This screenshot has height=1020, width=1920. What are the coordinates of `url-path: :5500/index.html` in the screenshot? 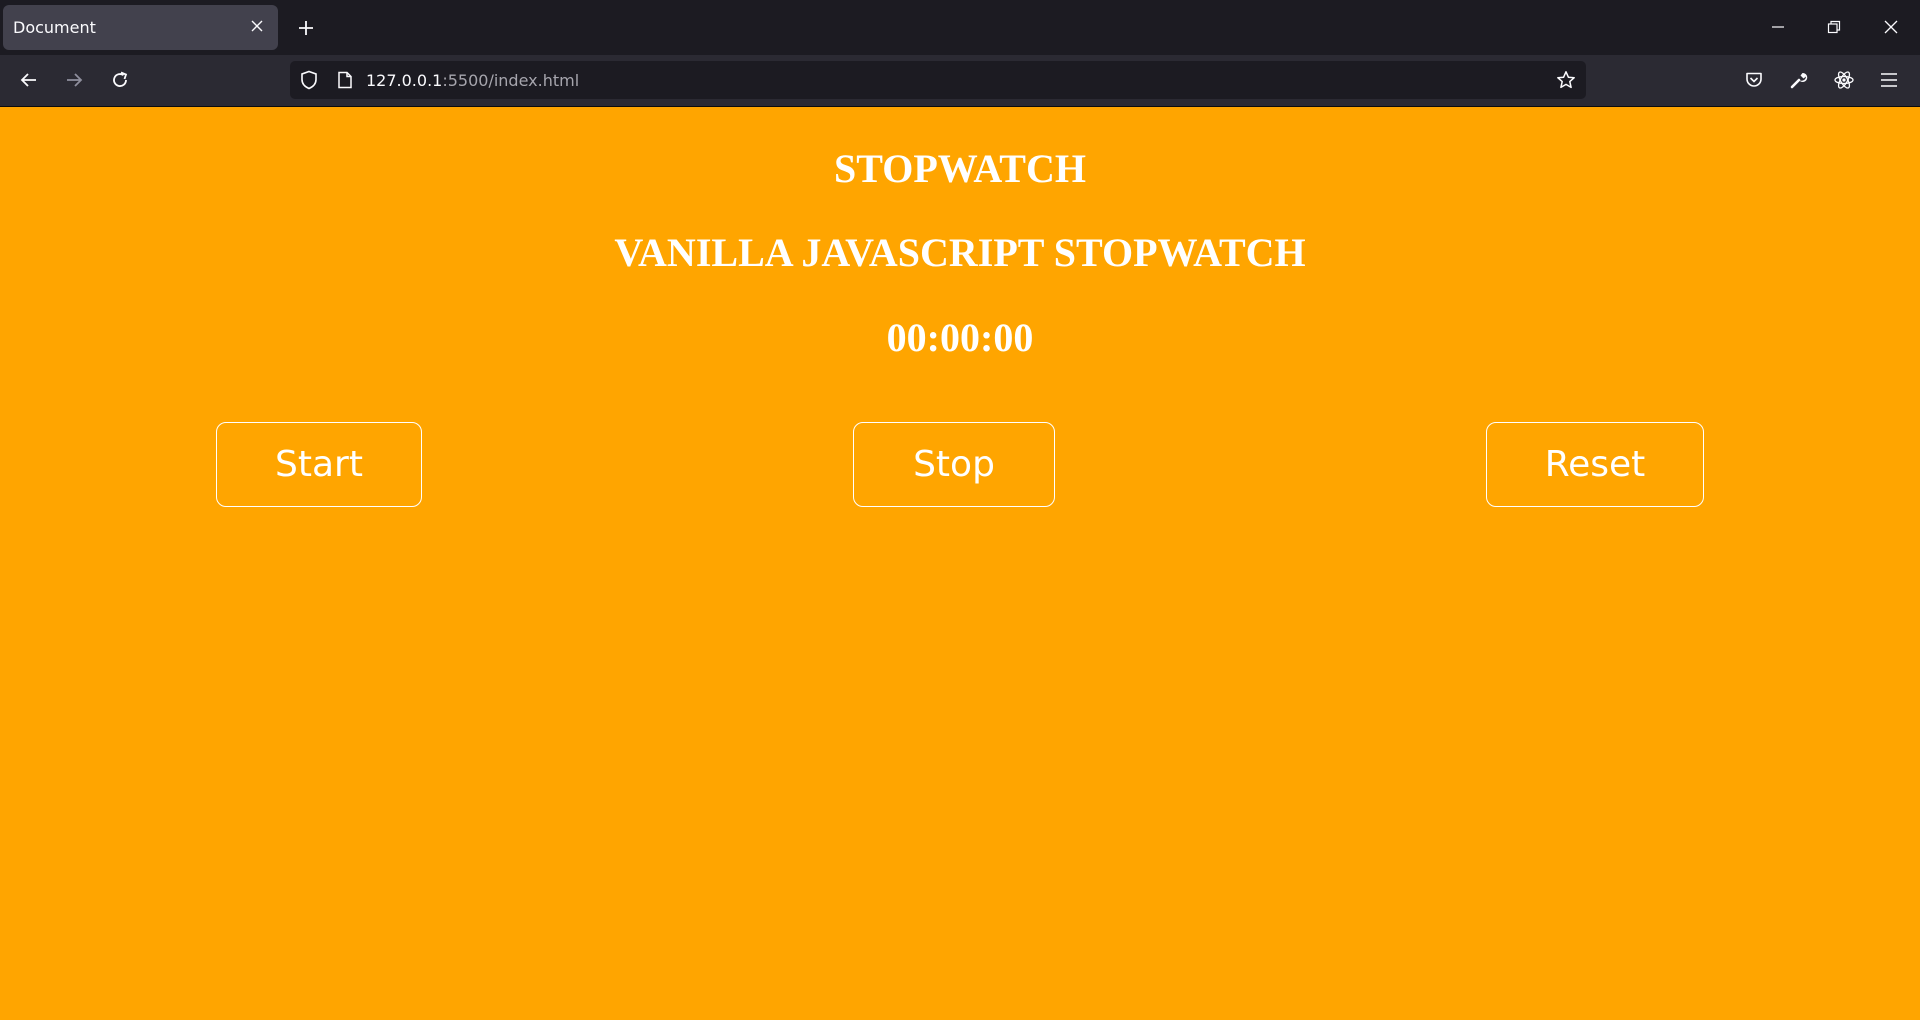 It's located at (511, 80).